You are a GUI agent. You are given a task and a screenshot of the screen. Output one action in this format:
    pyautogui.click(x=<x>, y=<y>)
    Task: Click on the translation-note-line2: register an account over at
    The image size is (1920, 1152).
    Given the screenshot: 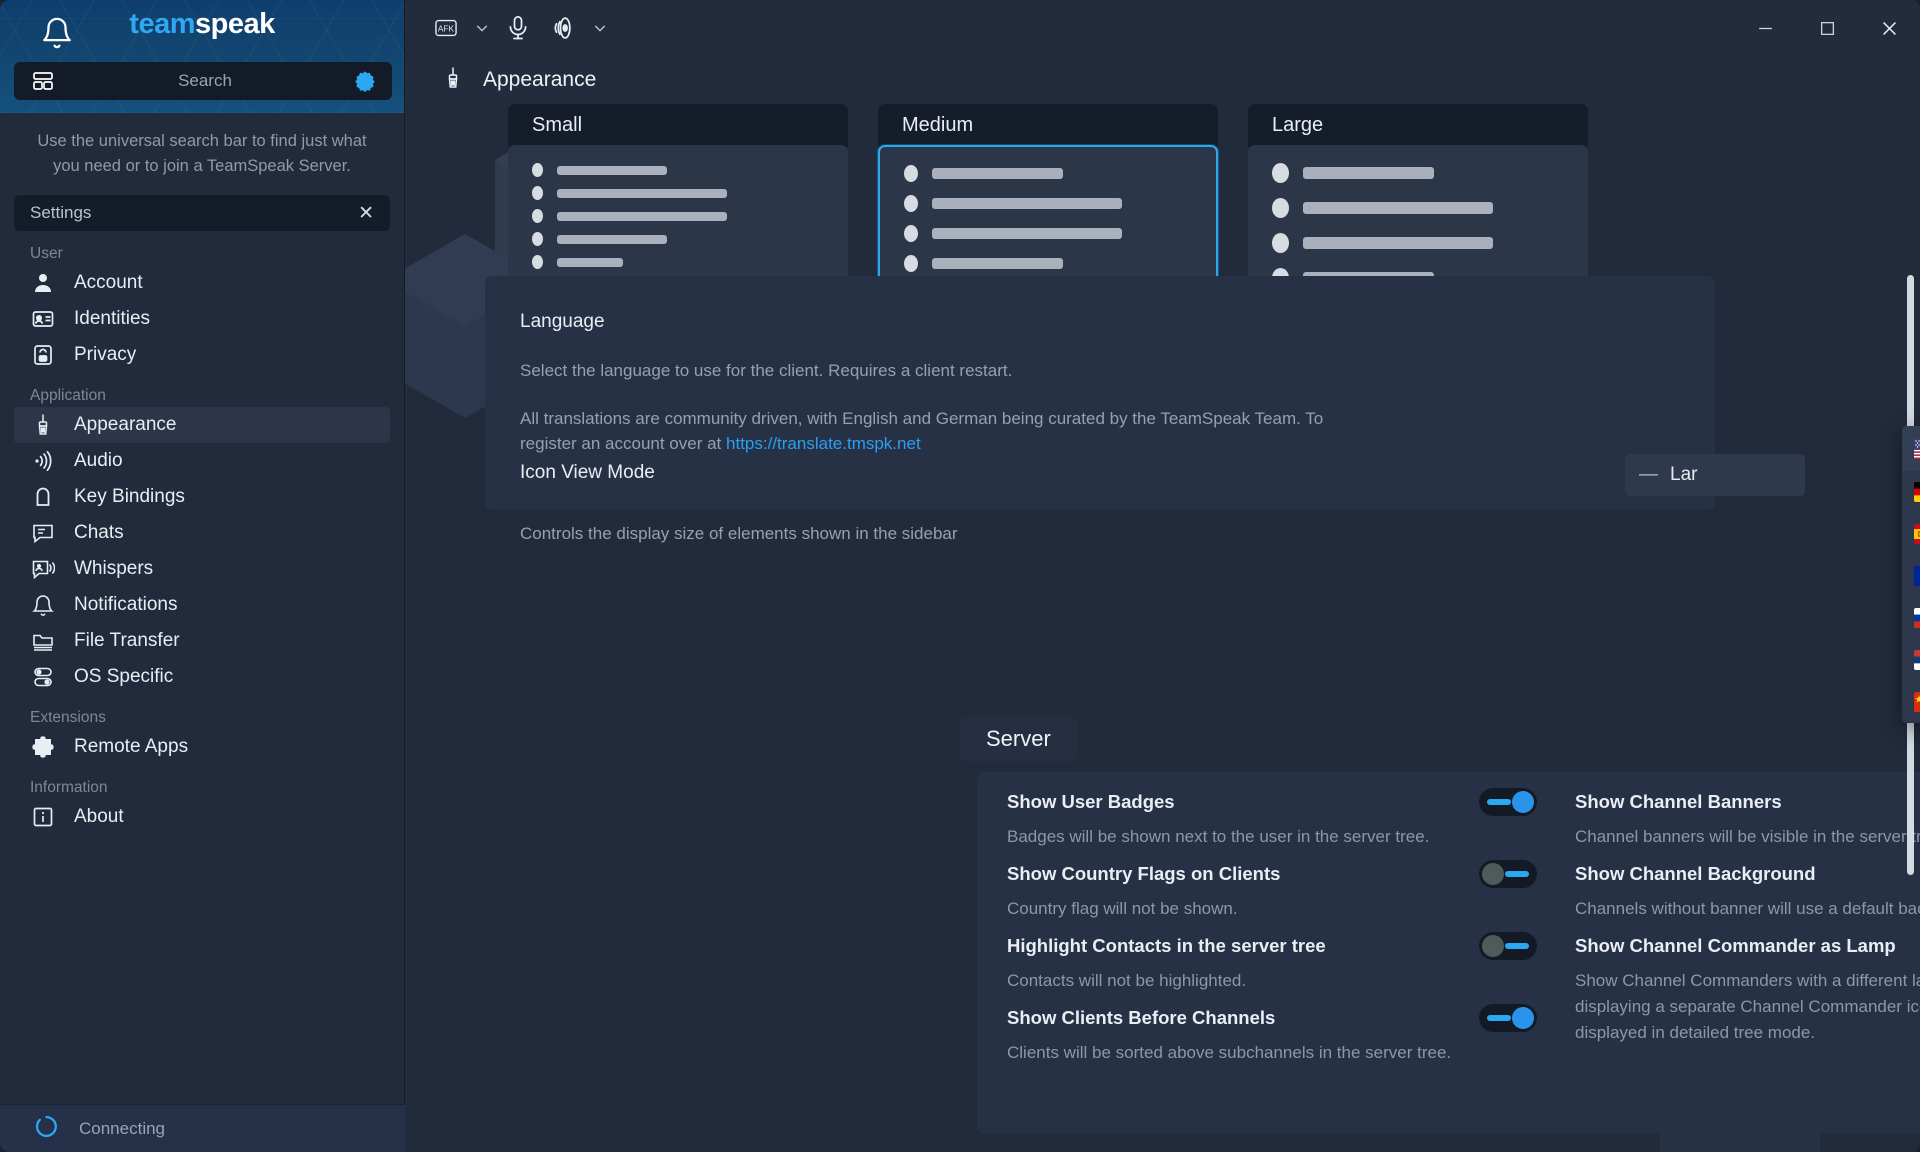 What is the action you would take?
    pyautogui.click(x=623, y=443)
    